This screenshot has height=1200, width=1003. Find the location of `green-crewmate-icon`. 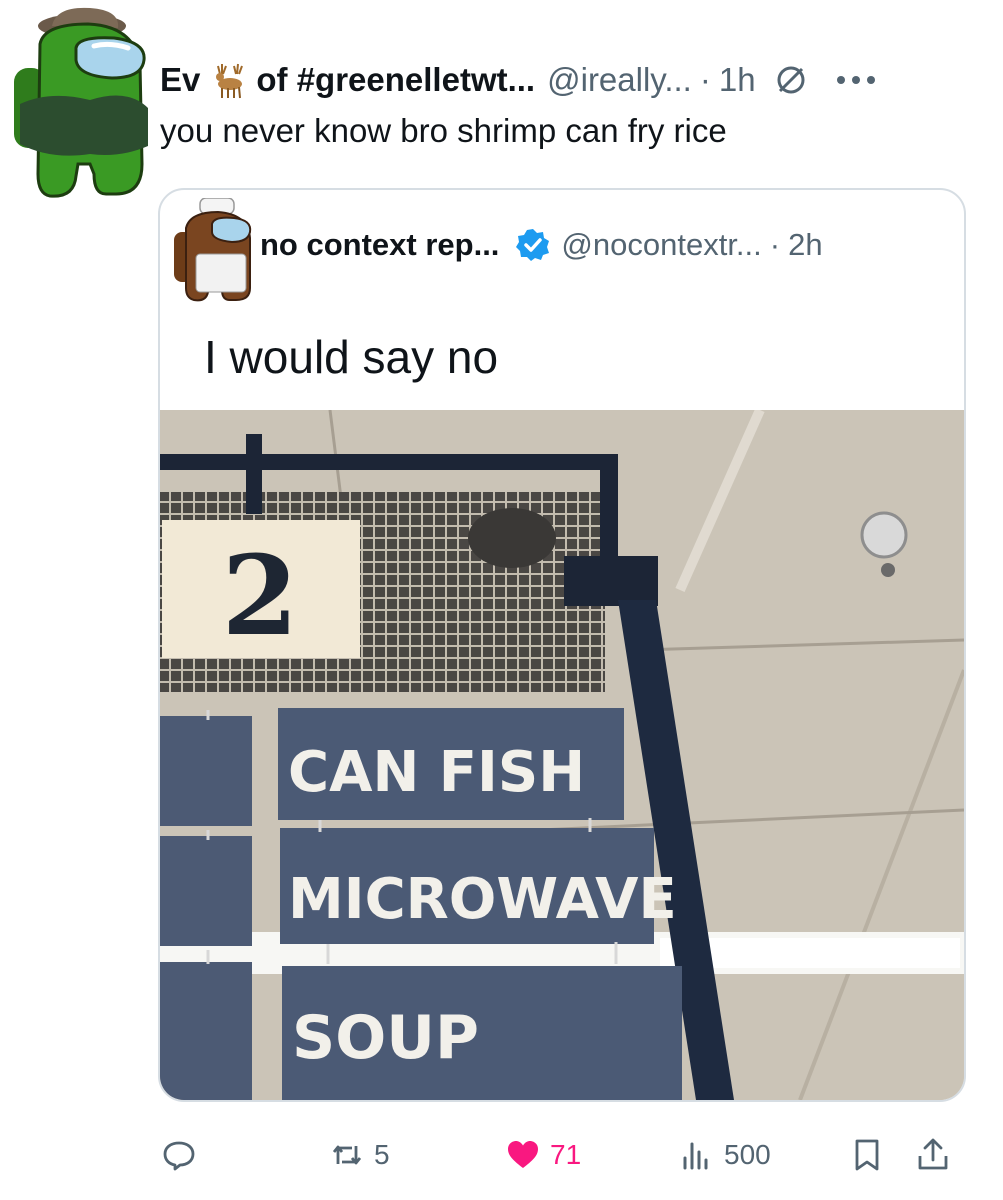

green-crewmate-icon is located at coordinates (81, 102).